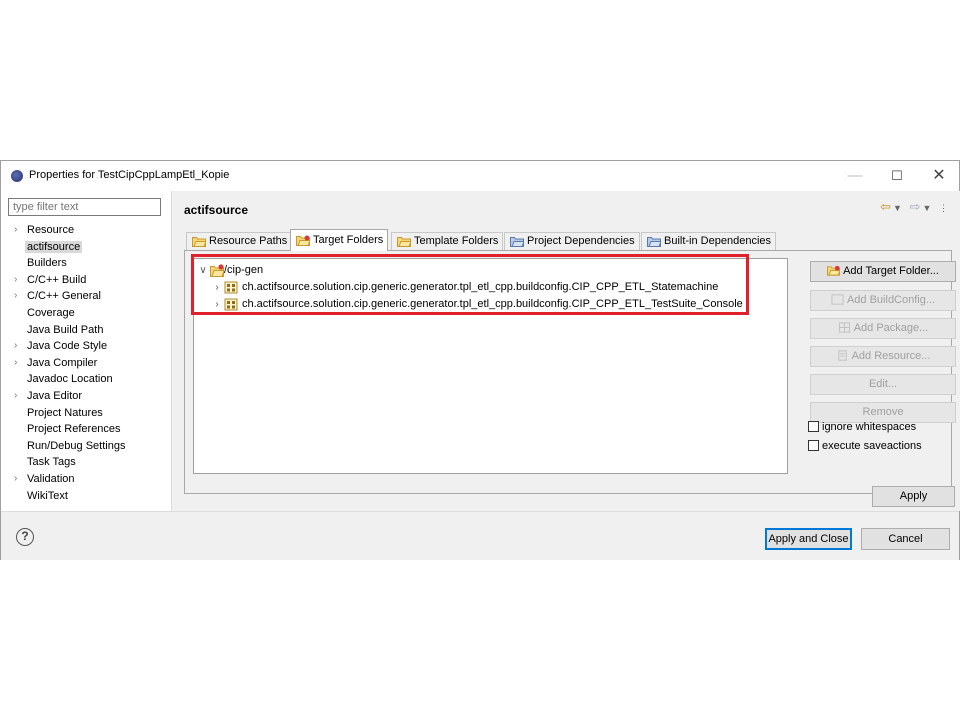 This screenshot has height=720, width=960. Describe the element at coordinates (47, 495) in the screenshot. I see `nav-item-label: WikiText` at that location.